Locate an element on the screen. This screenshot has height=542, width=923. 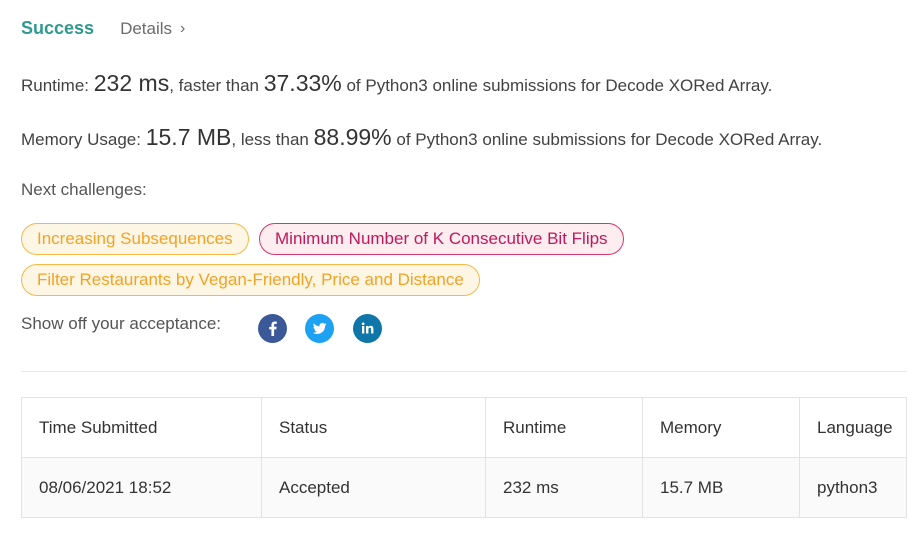
column-header: Language is located at coordinates (853, 427).